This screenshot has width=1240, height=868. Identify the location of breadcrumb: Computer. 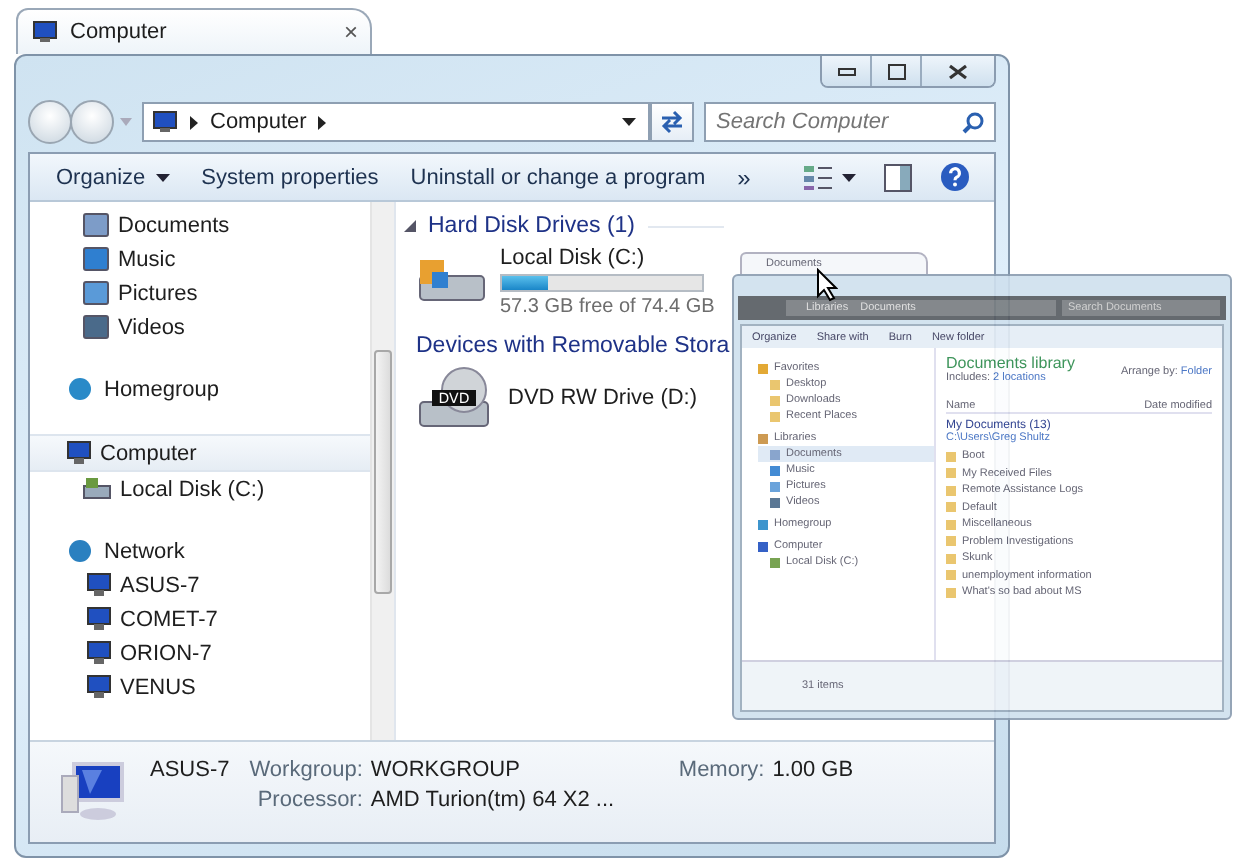
(258, 122).